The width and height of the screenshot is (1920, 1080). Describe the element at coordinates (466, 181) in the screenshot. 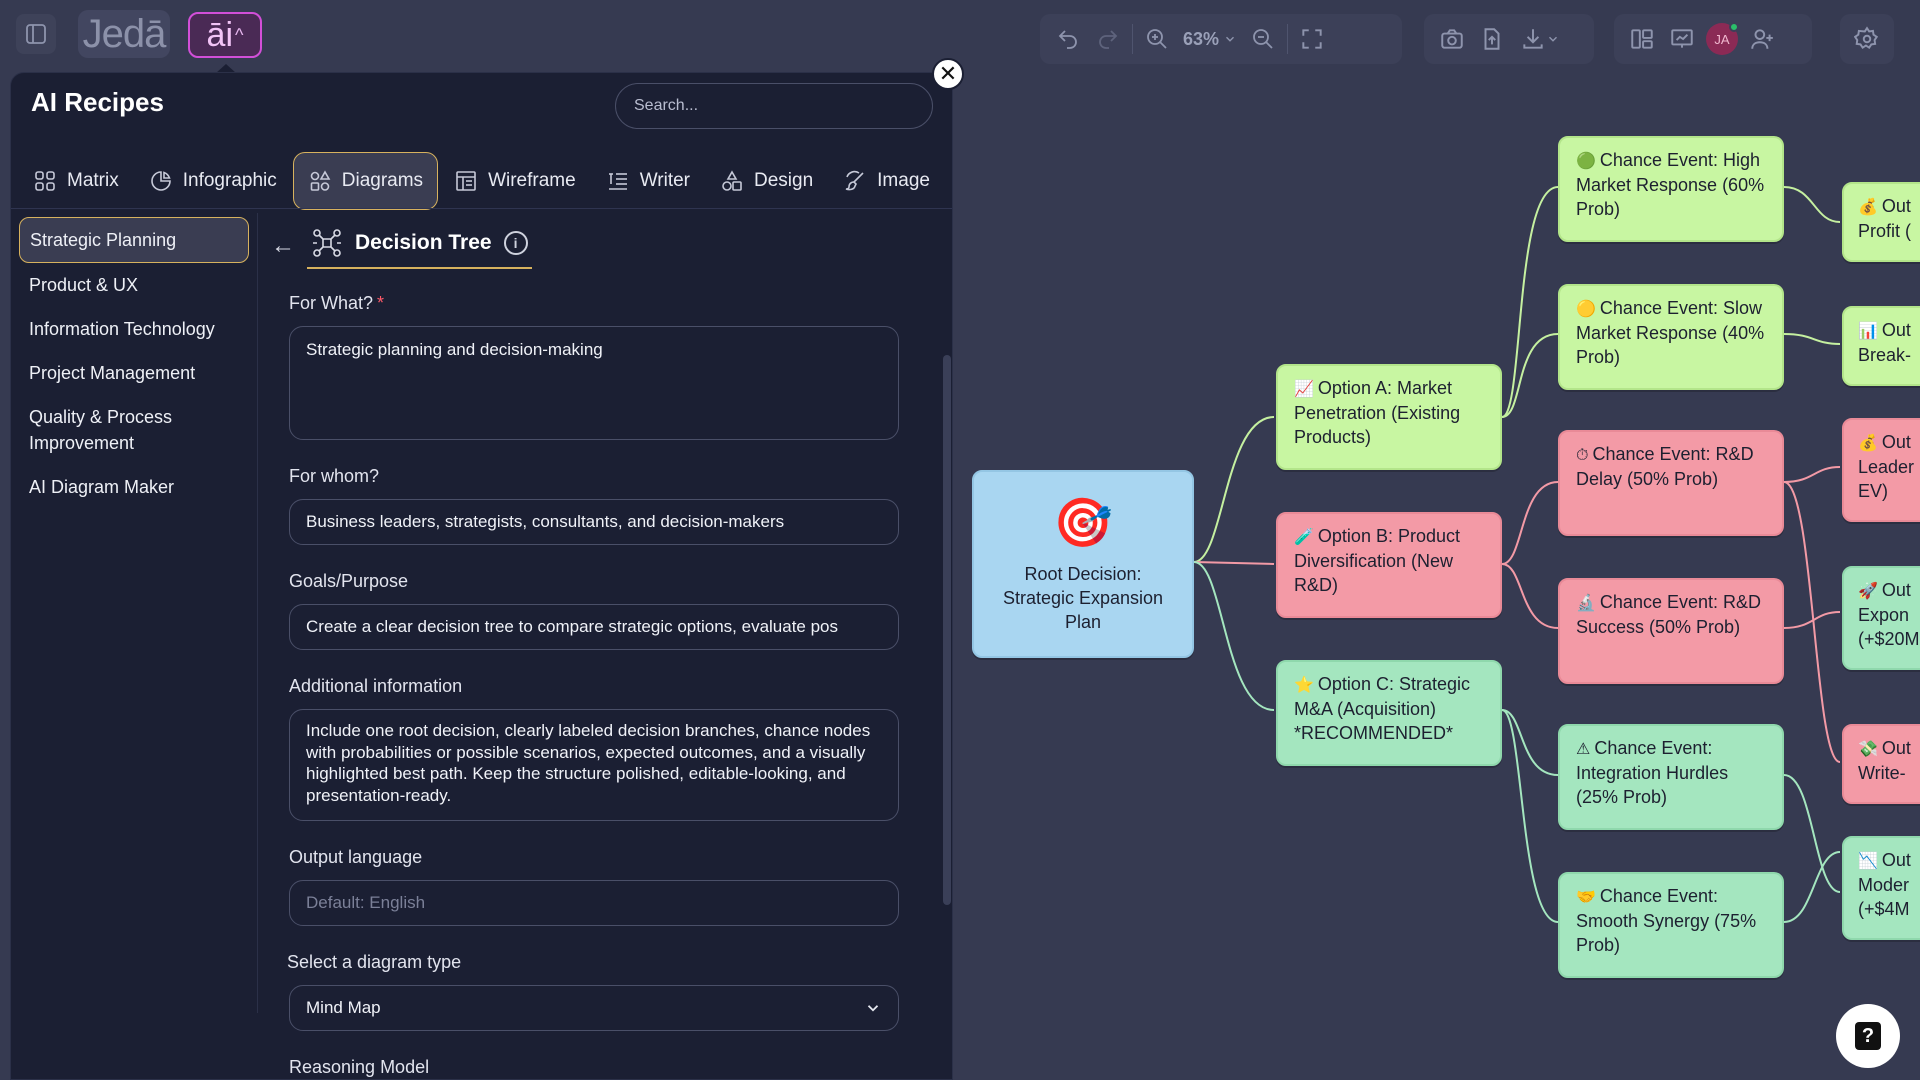

I see `wireframe-icon` at that location.